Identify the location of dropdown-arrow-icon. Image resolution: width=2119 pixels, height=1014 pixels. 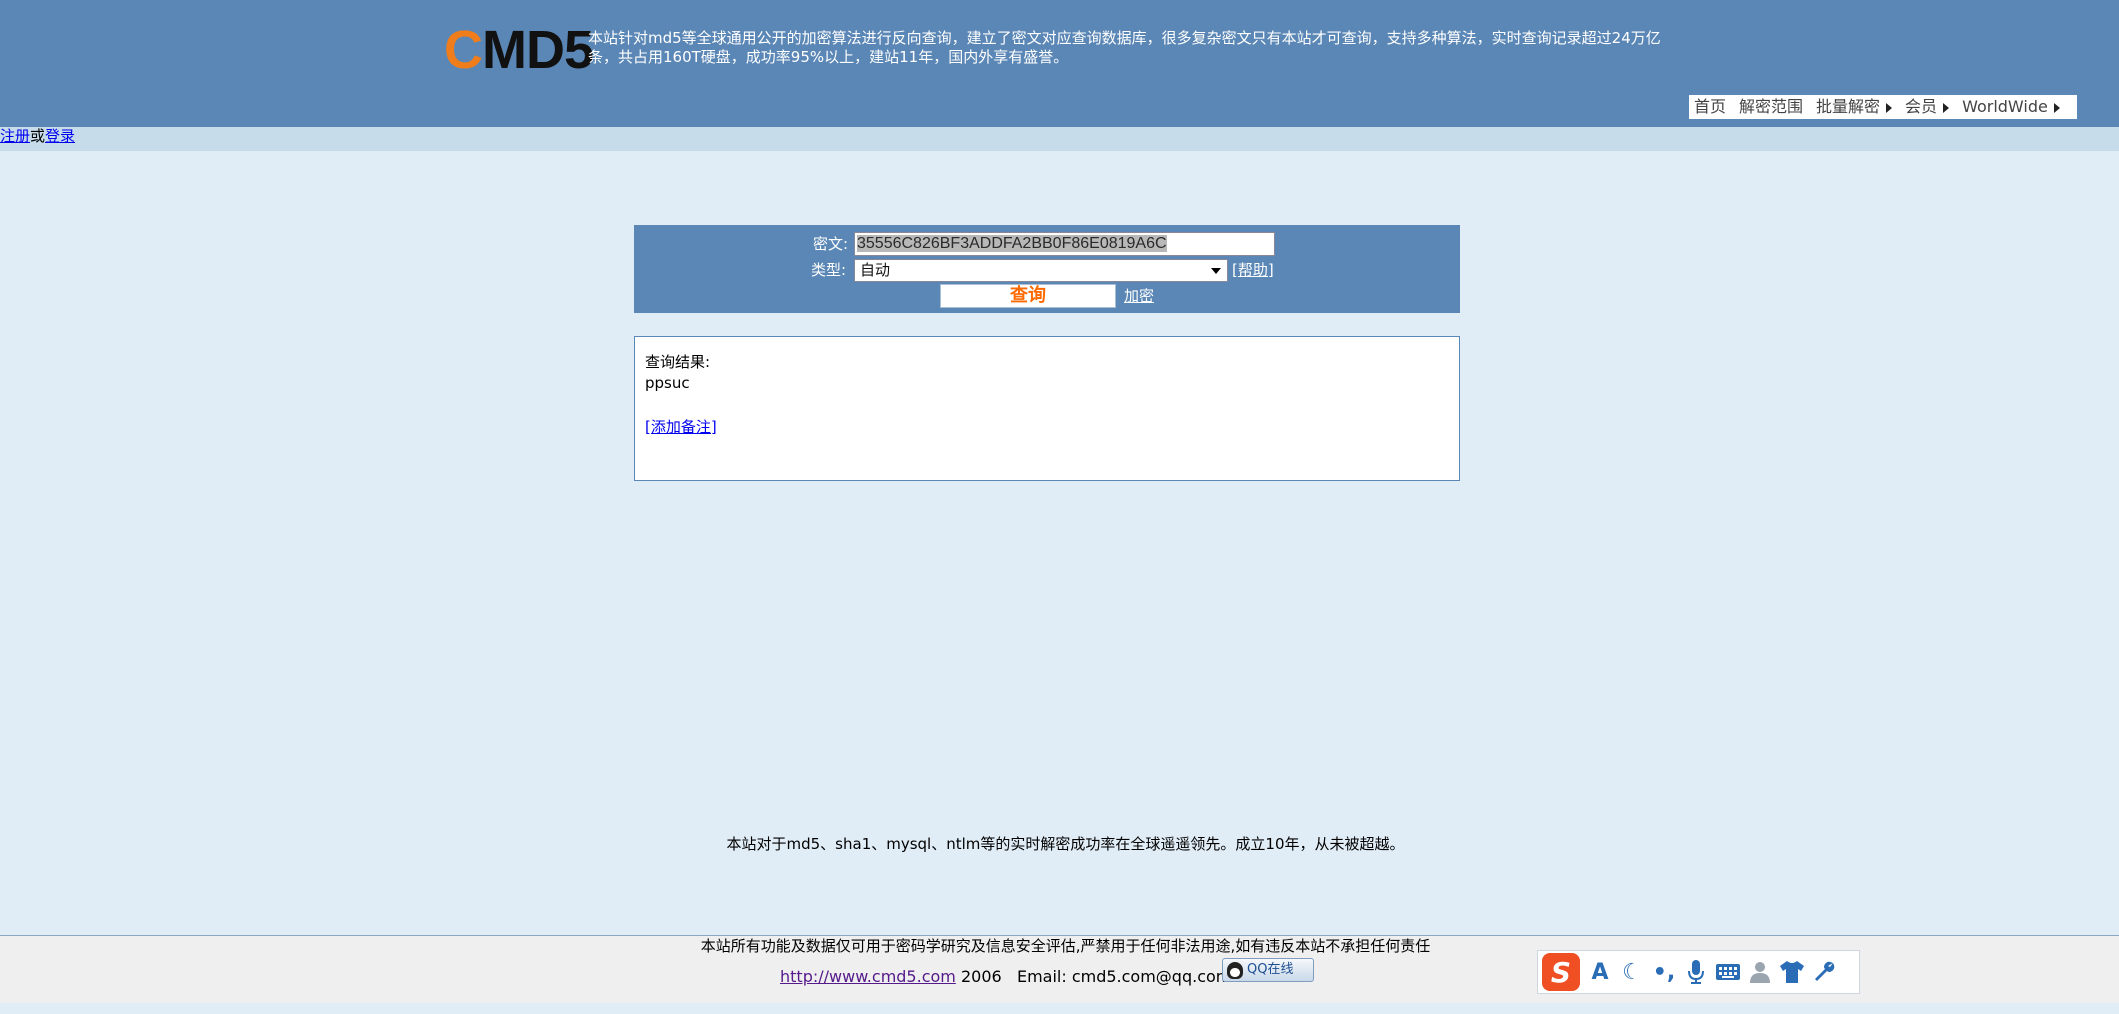
(1216, 271).